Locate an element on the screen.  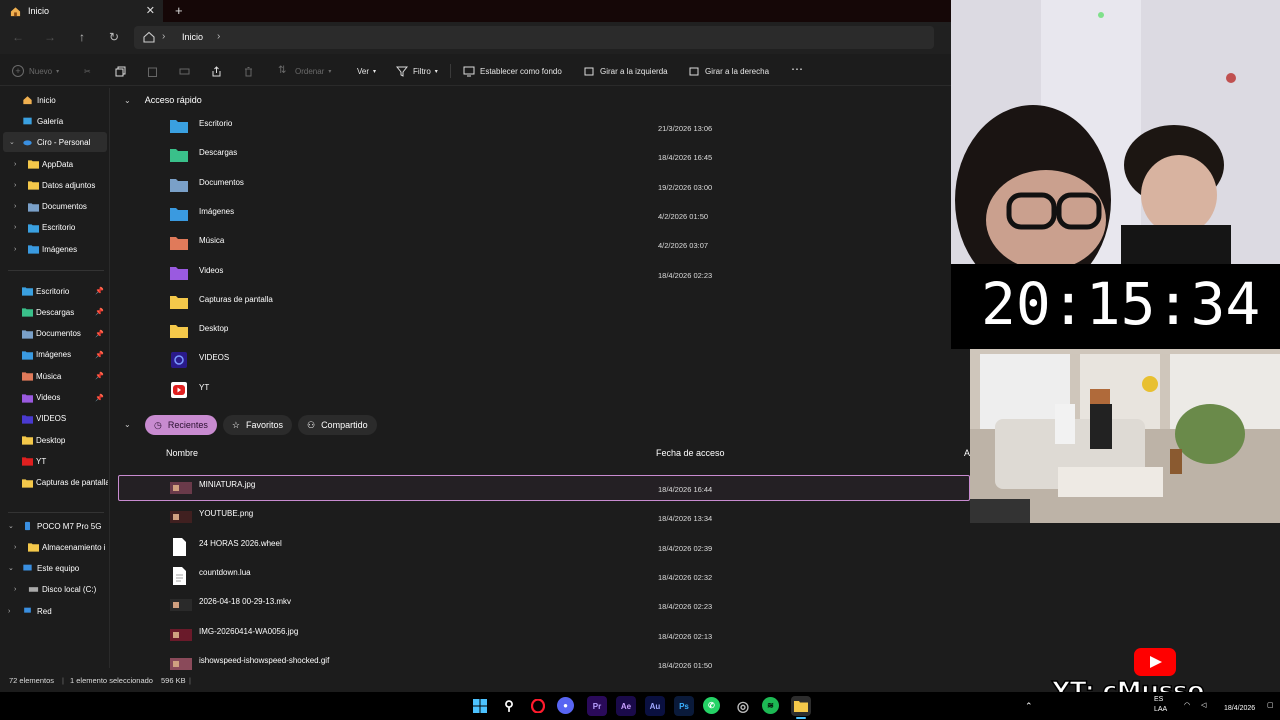
quick-access-item: Documentos 19/2/2026 03:00 is located at coordinates (555, 190).